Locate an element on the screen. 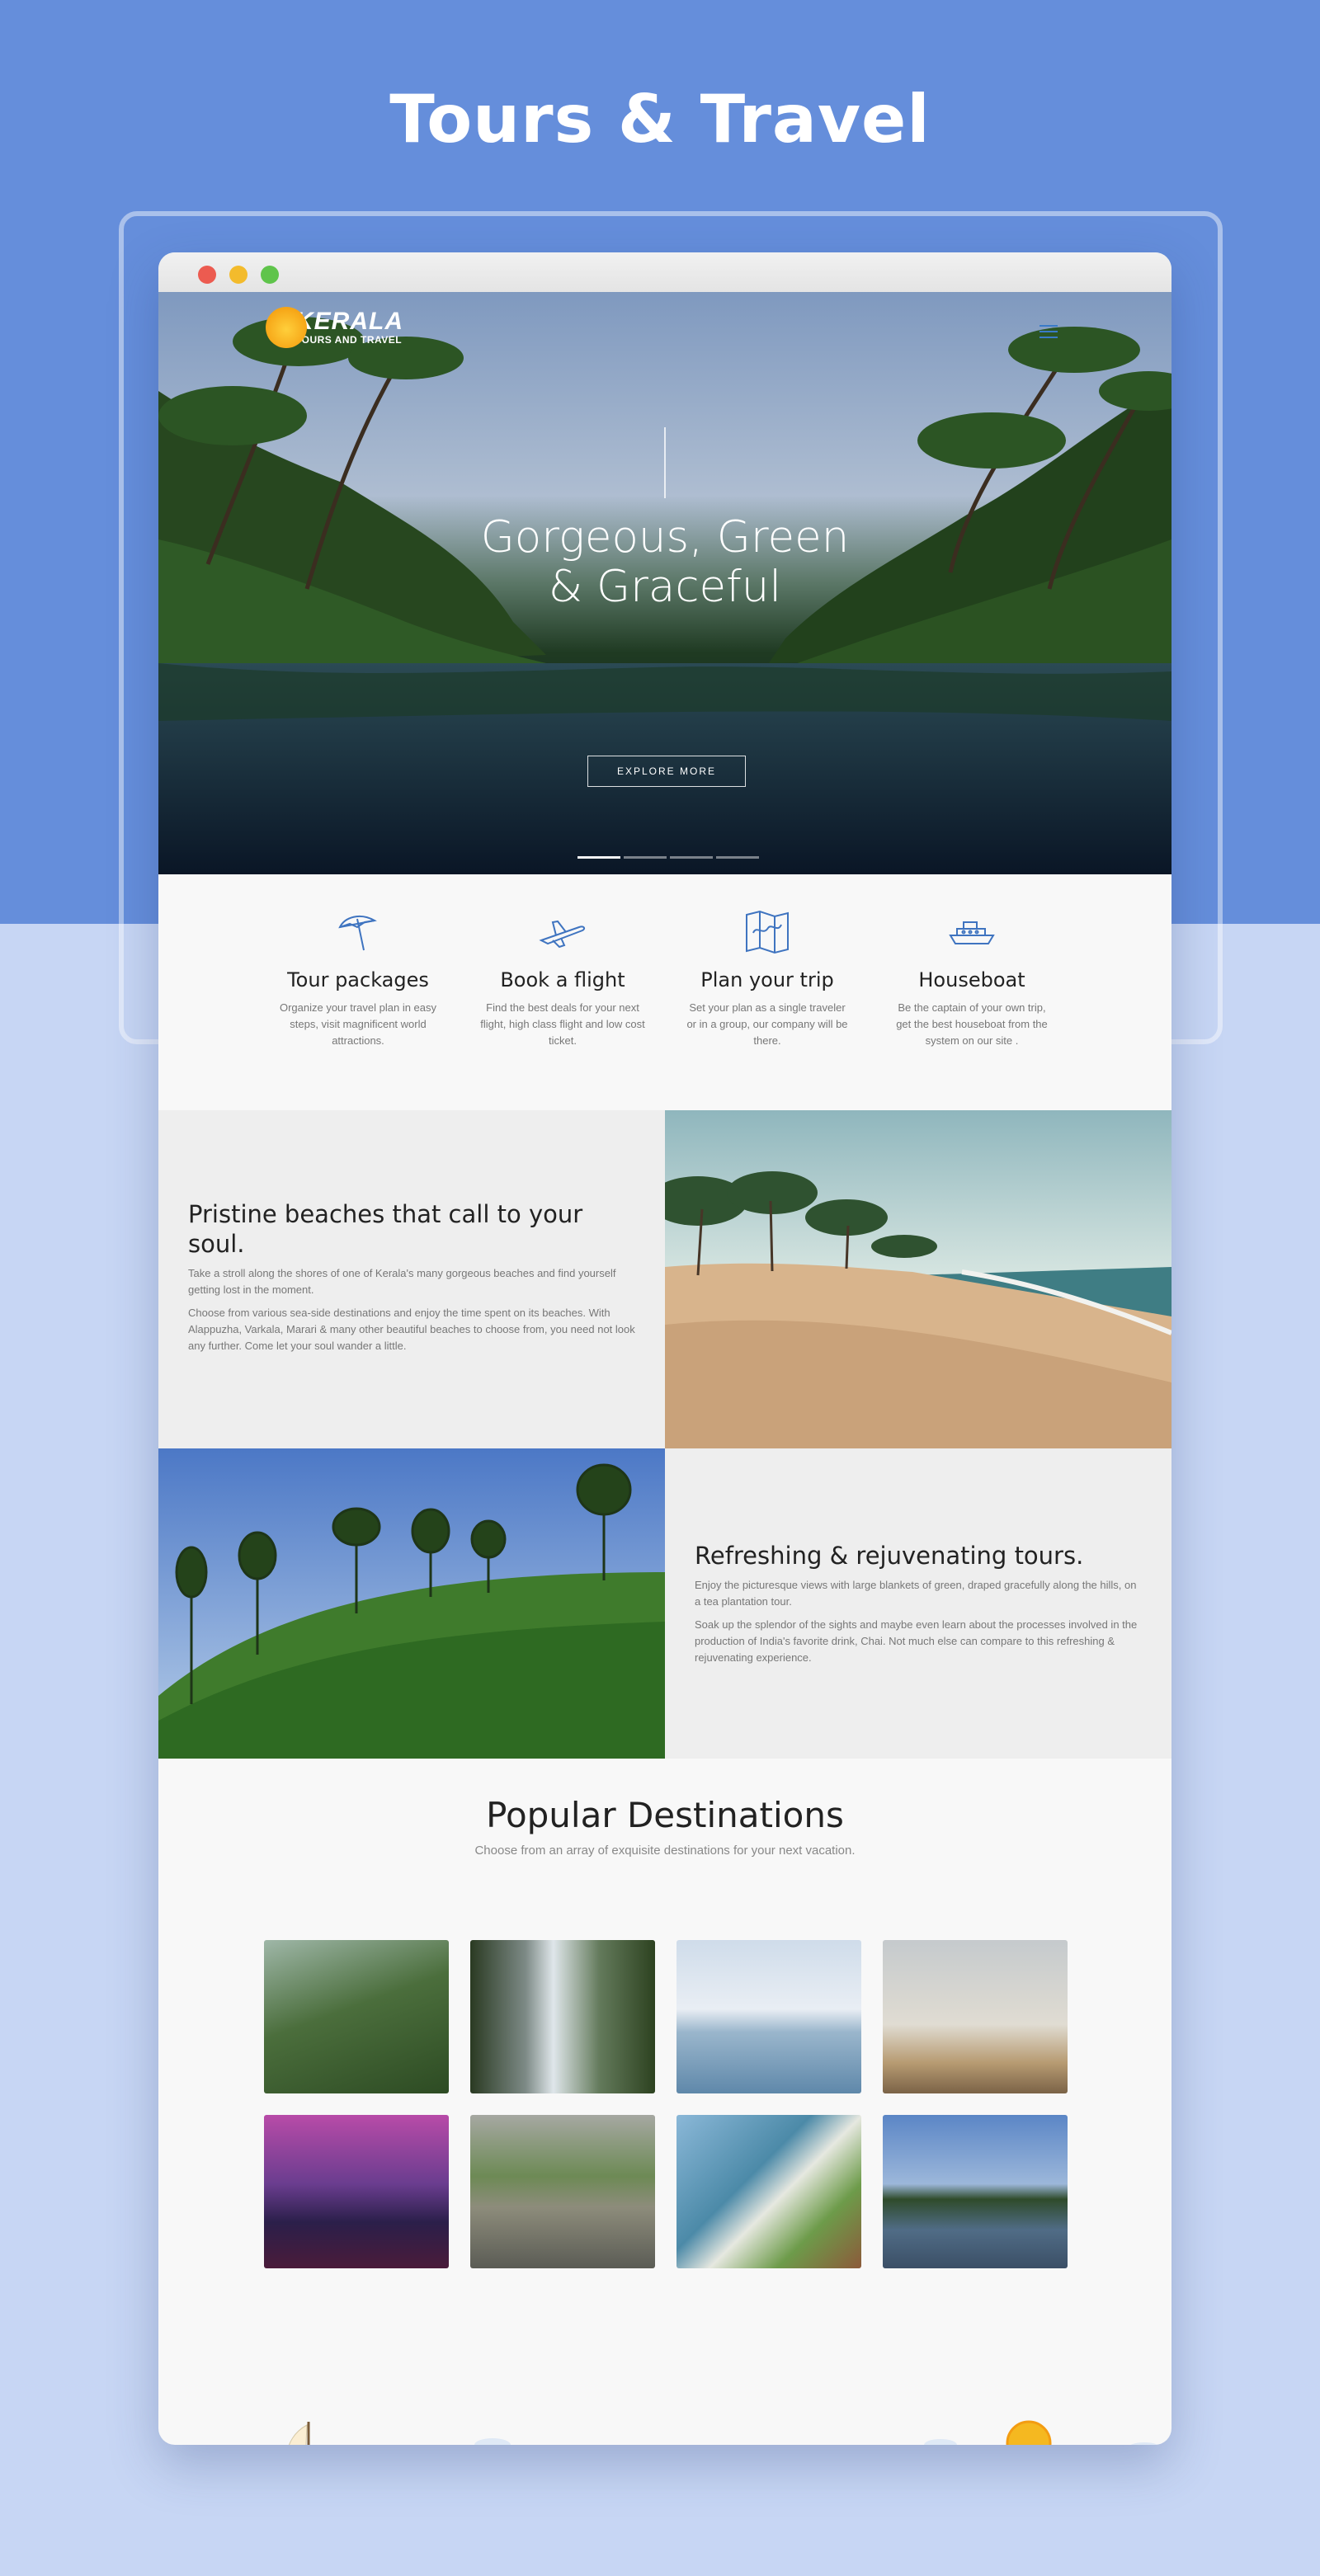  ocean-illustration is located at coordinates (723, 2432).